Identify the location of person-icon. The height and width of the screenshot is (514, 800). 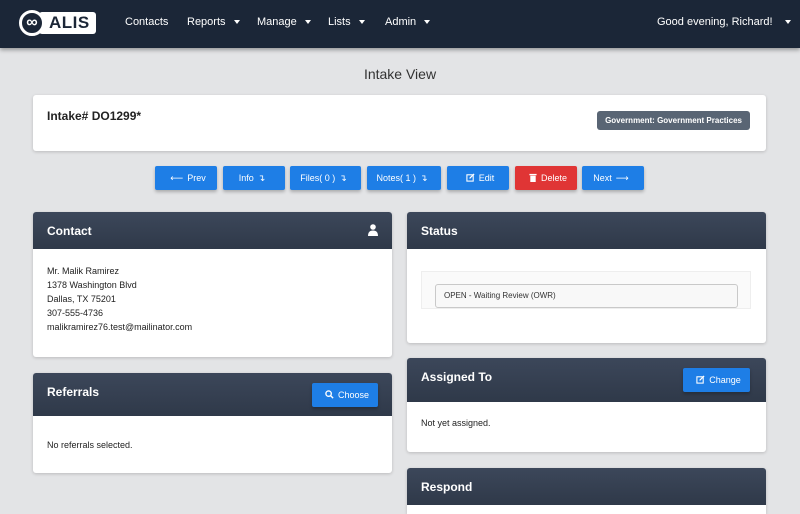
(373, 230).